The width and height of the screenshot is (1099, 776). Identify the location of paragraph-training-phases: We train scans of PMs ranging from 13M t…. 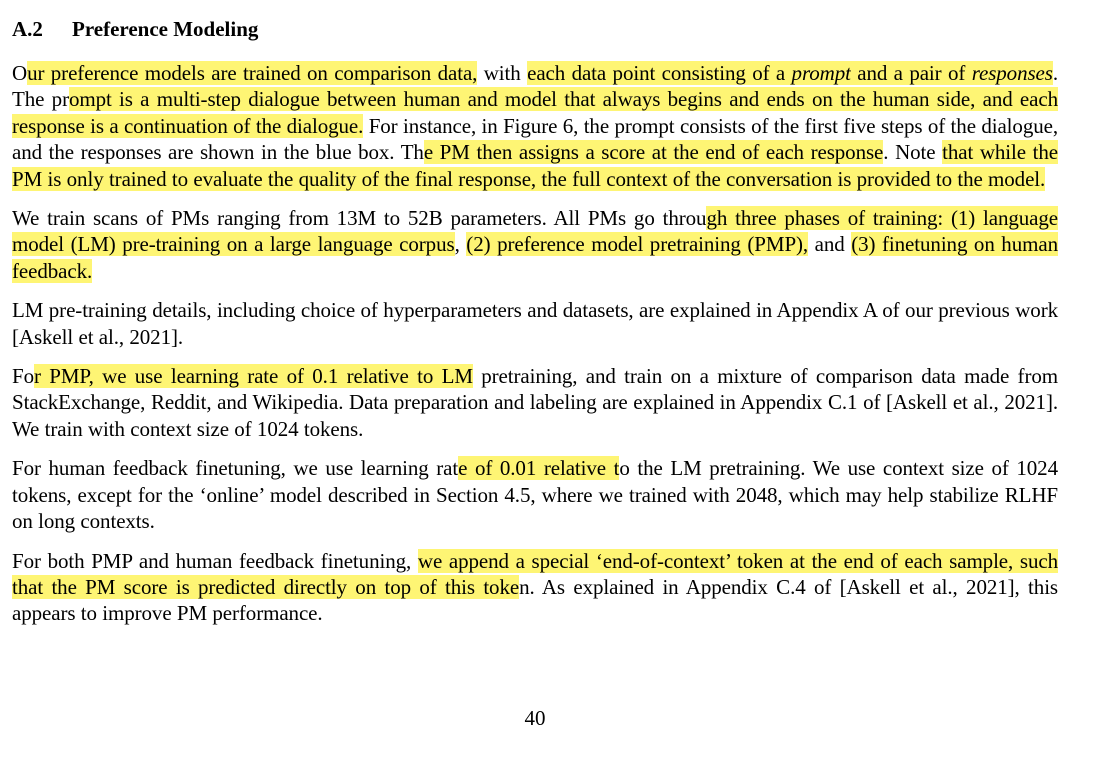
(535, 244).